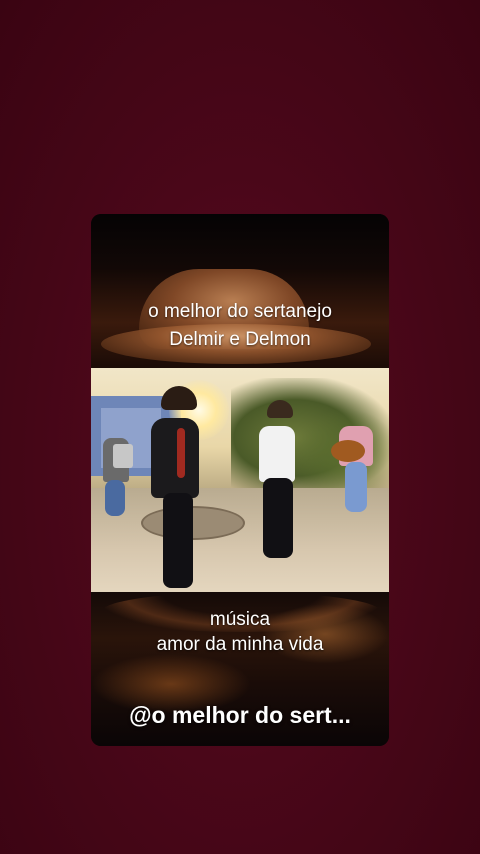 This screenshot has width=480, height=854. I want to click on singer-left-scarf, so click(181, 453).